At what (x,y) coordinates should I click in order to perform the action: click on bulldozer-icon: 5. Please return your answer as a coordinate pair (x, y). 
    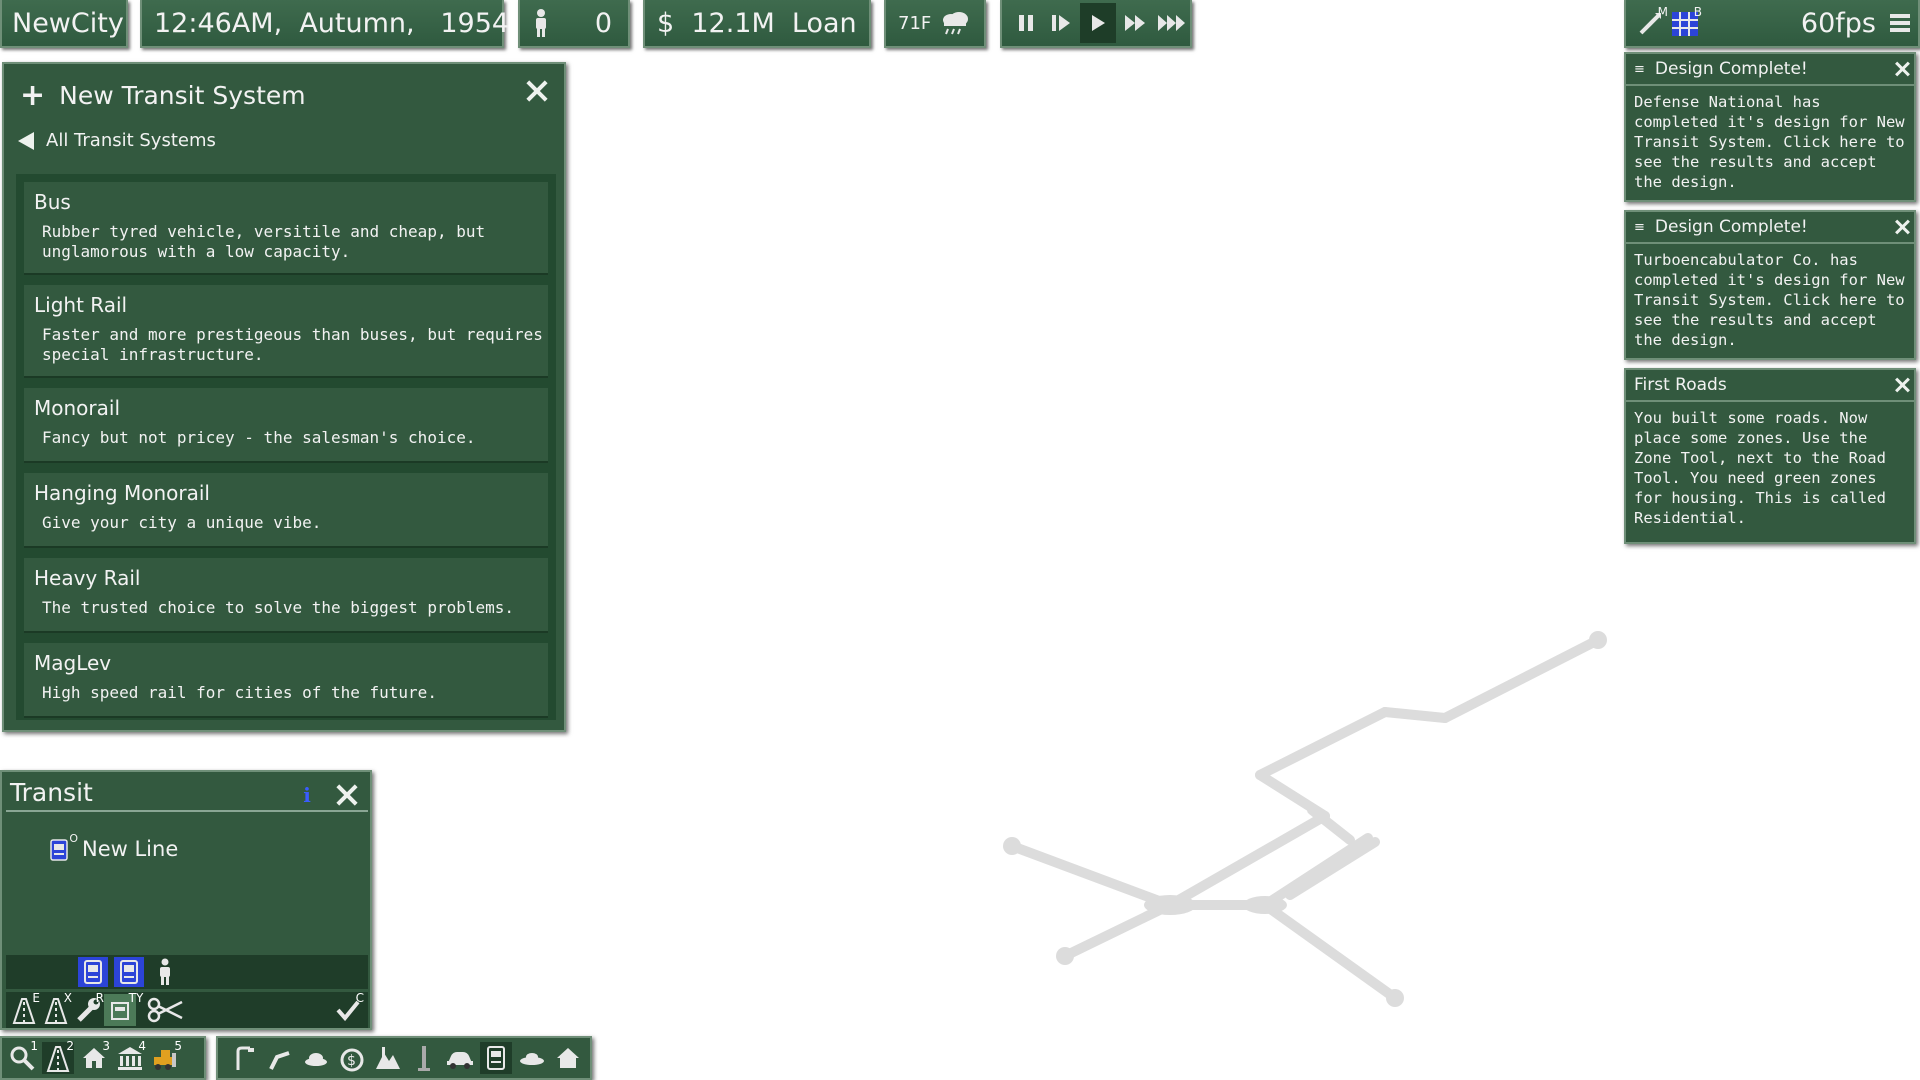
    Looking at the image, I should click on (166, 1056).